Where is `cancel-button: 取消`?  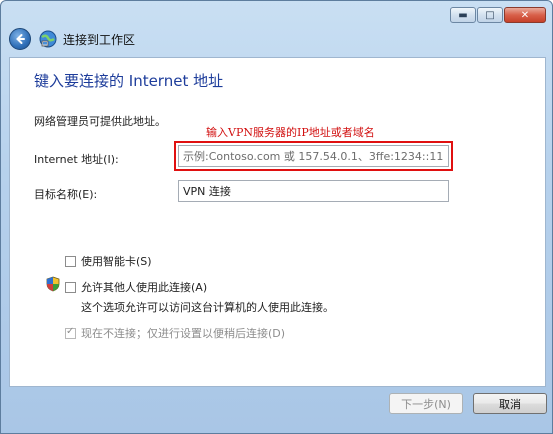 cancel-button: 取消 is located at coordinates (510, 403).